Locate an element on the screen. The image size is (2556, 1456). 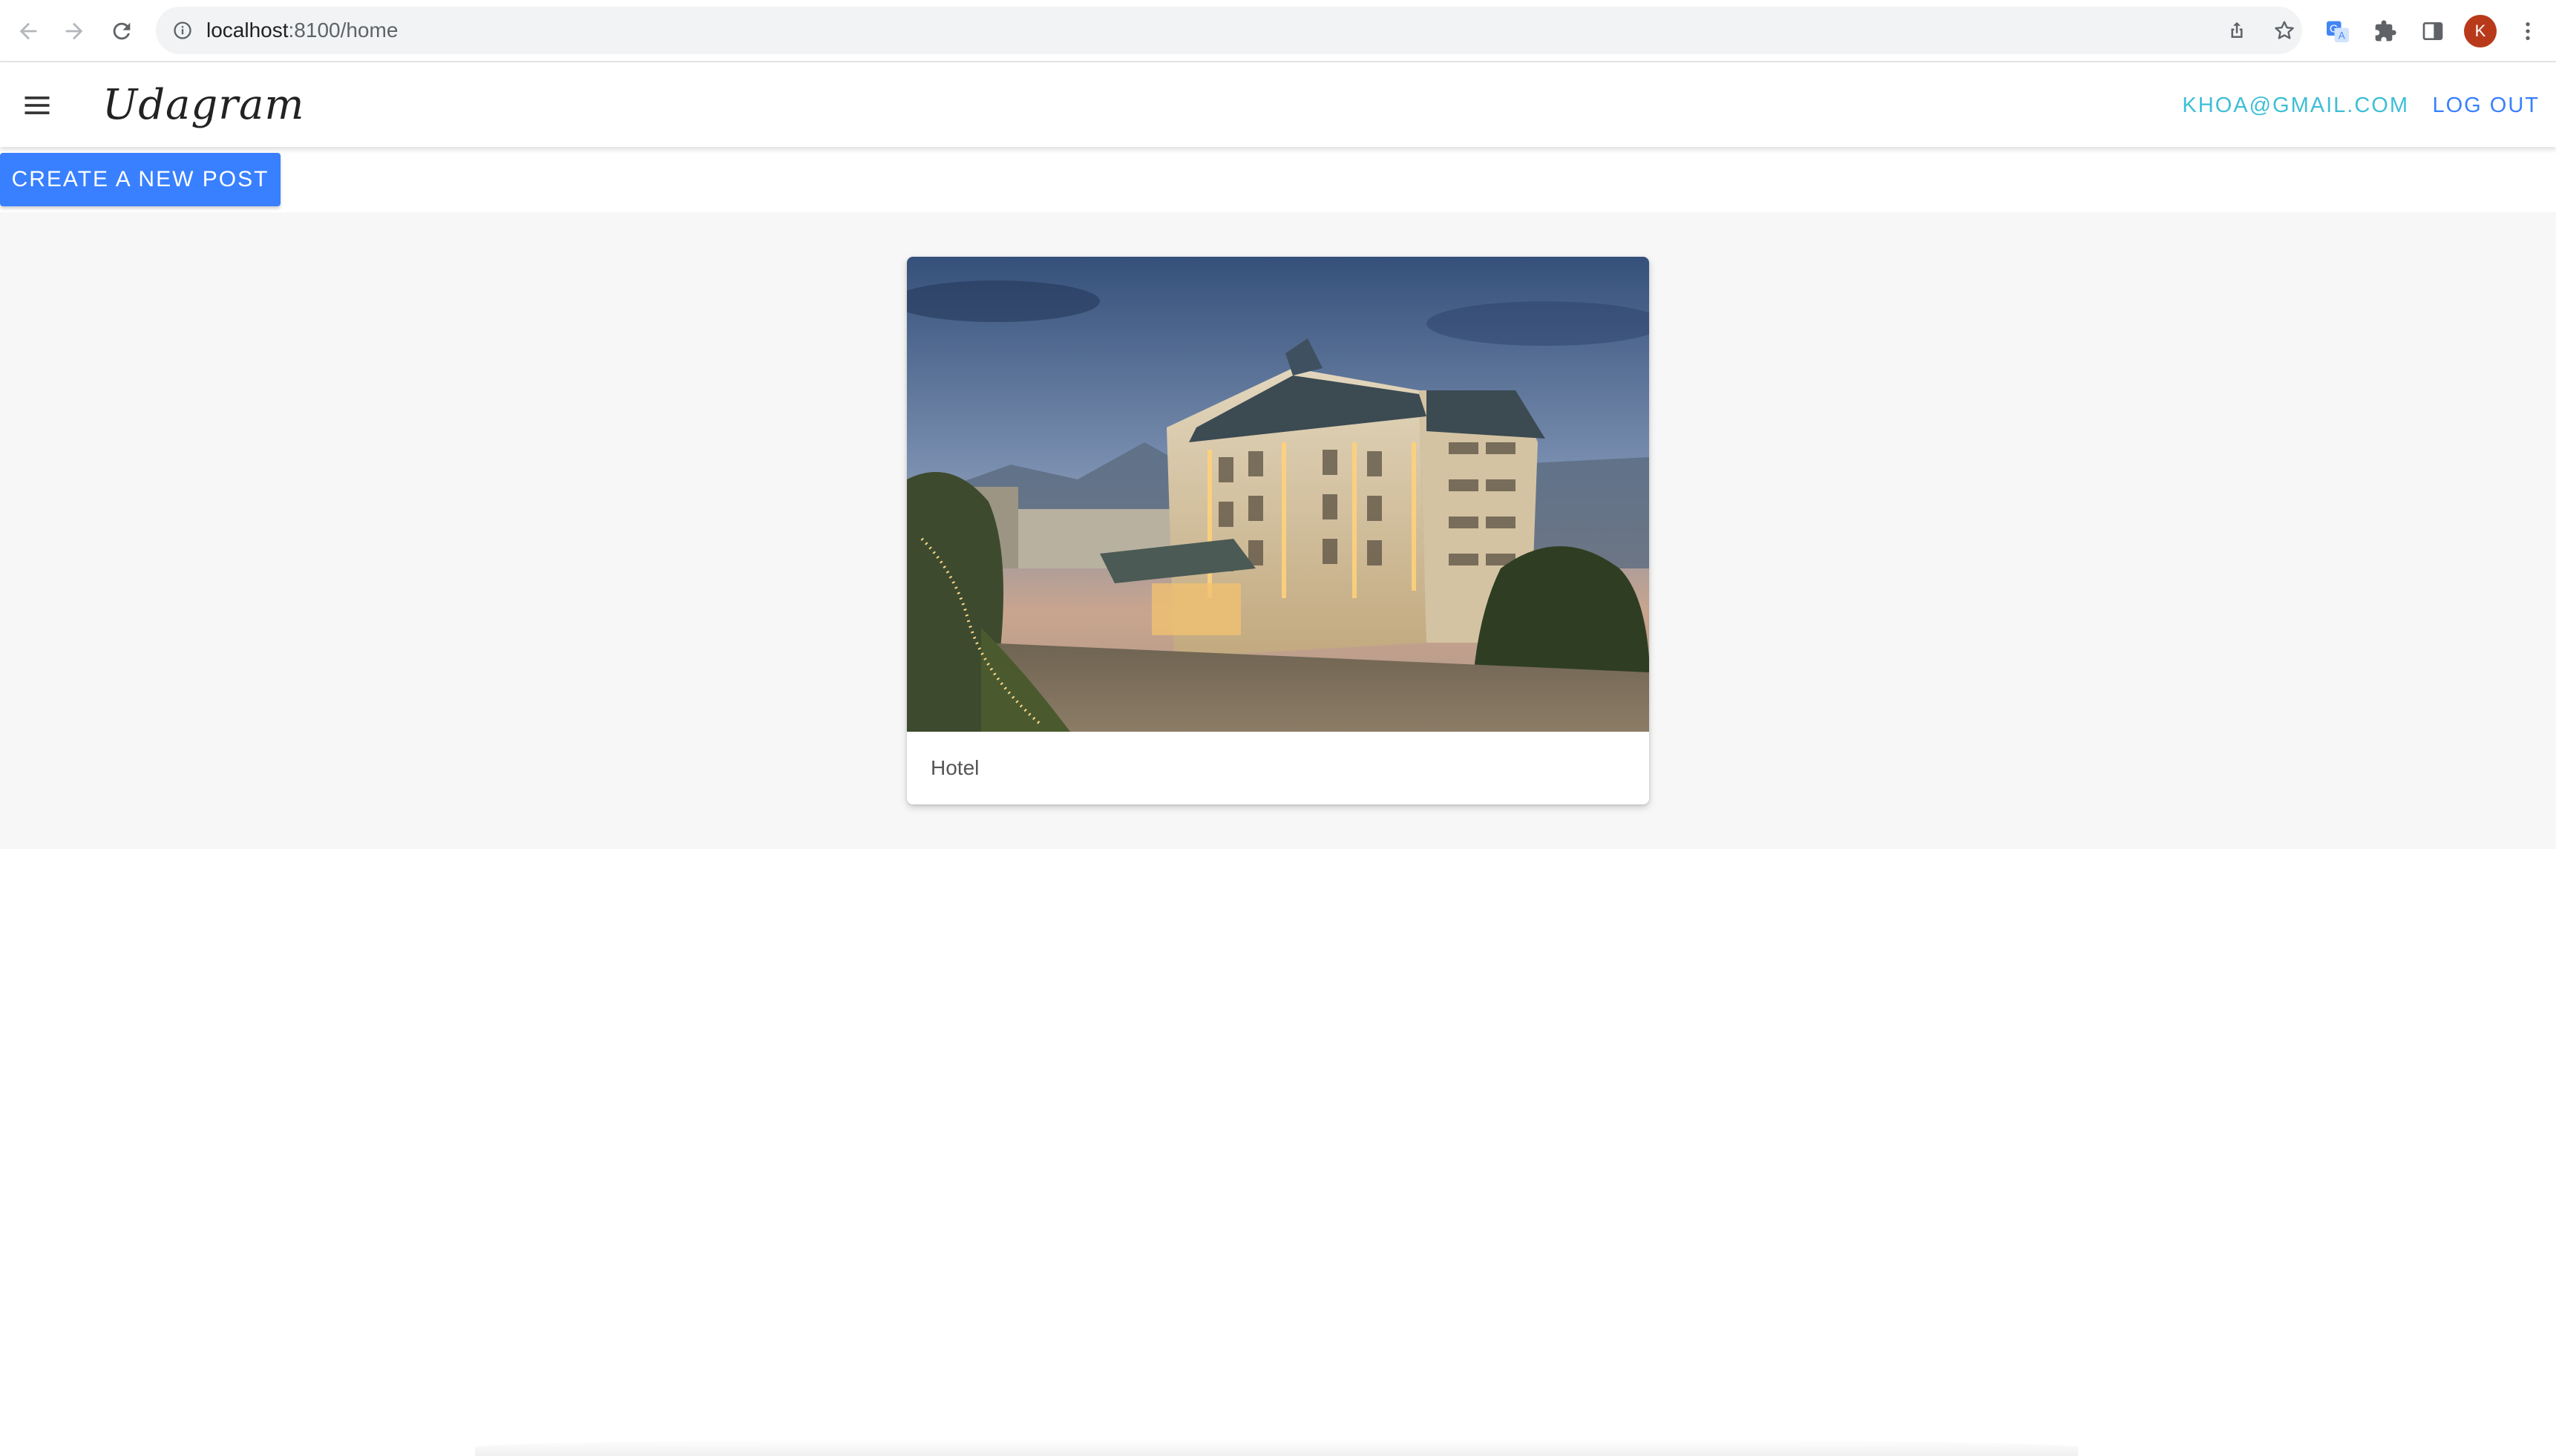
back-button is located at coordinates (28, 31).